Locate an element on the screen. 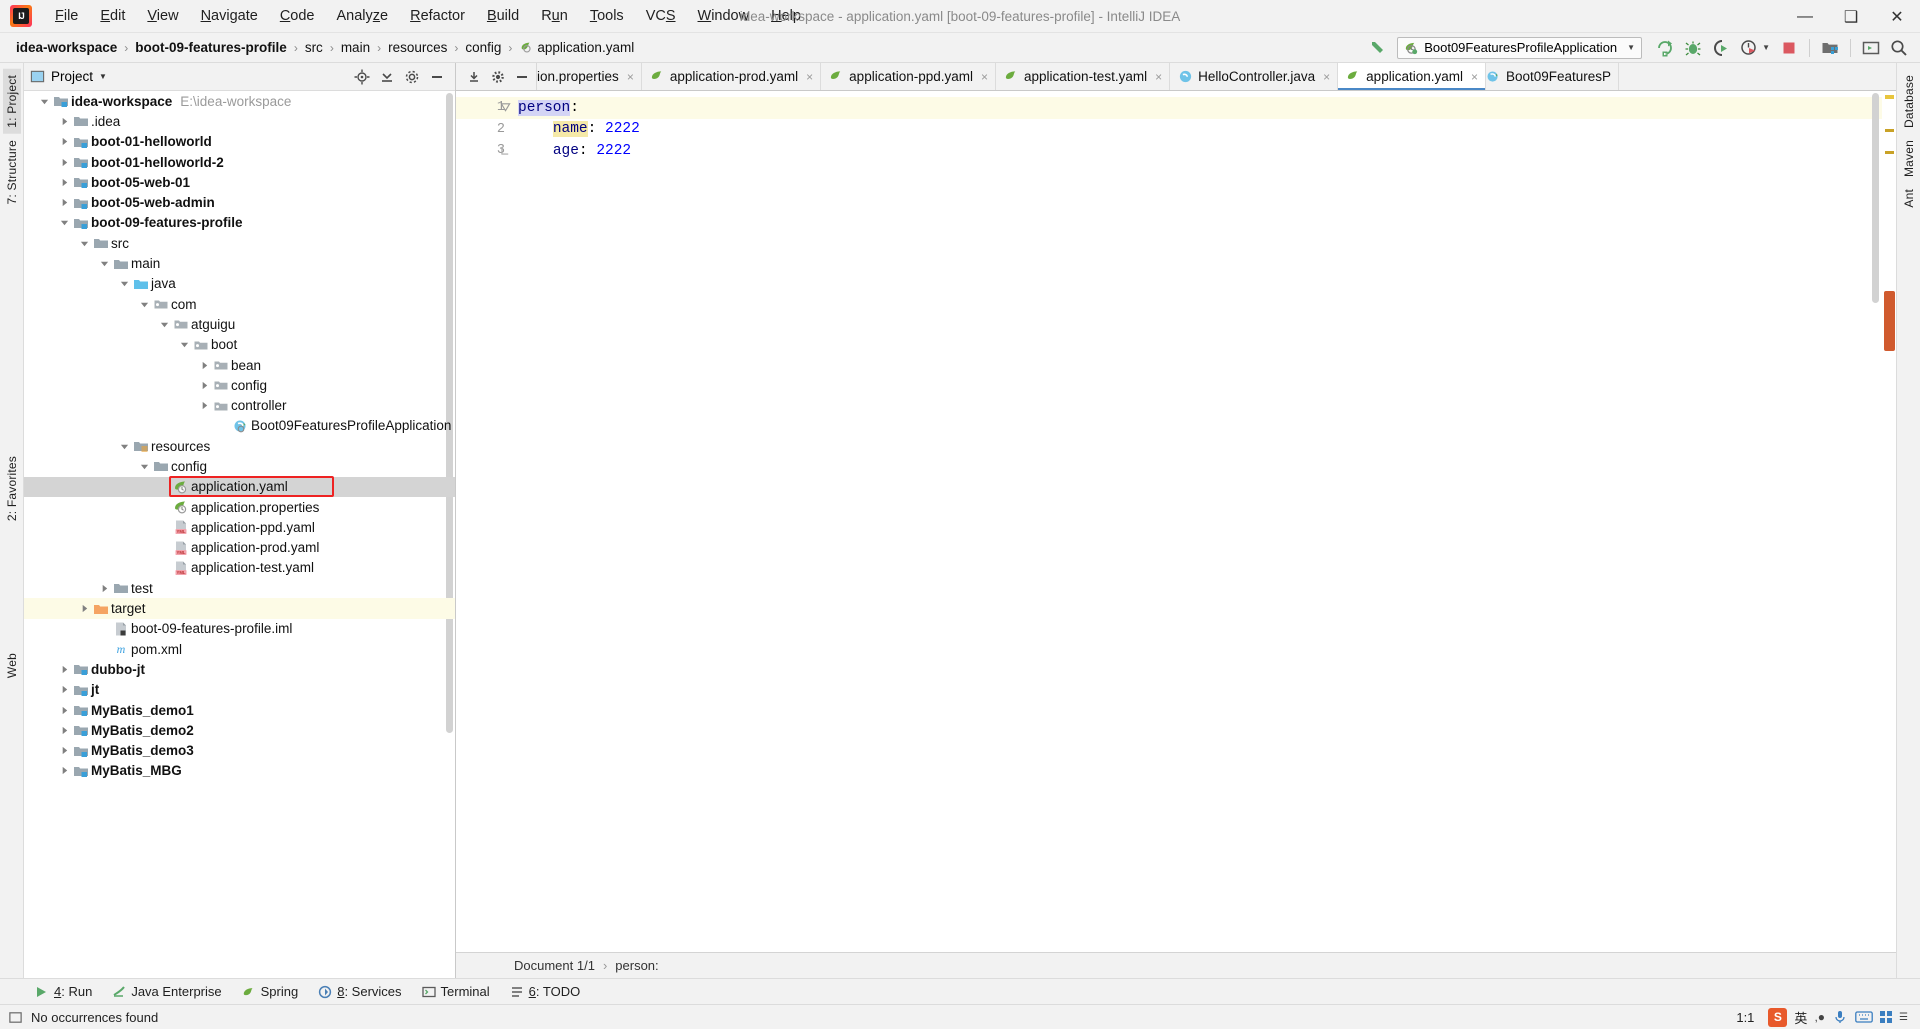  tree-node-controller: controller is located at coordinates (239, 405).